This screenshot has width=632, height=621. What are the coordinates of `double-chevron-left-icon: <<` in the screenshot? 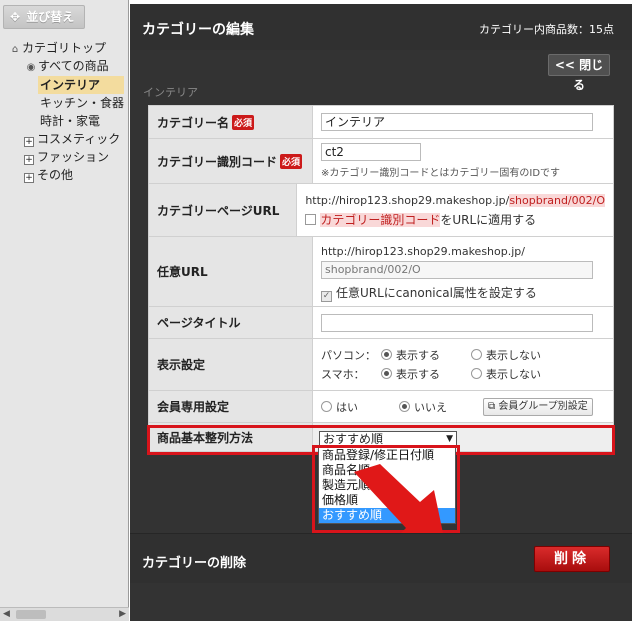 It's located at (564, 65).